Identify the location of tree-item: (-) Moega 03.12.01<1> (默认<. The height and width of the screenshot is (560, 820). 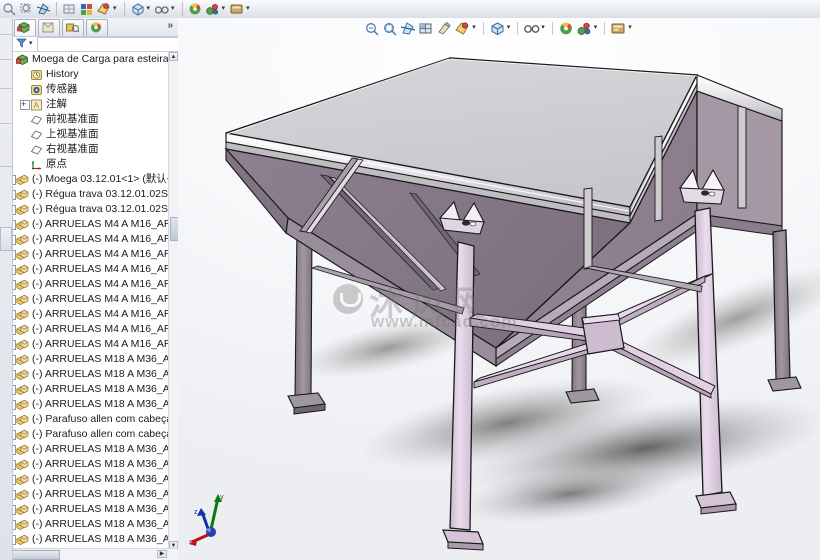
(90, 179).